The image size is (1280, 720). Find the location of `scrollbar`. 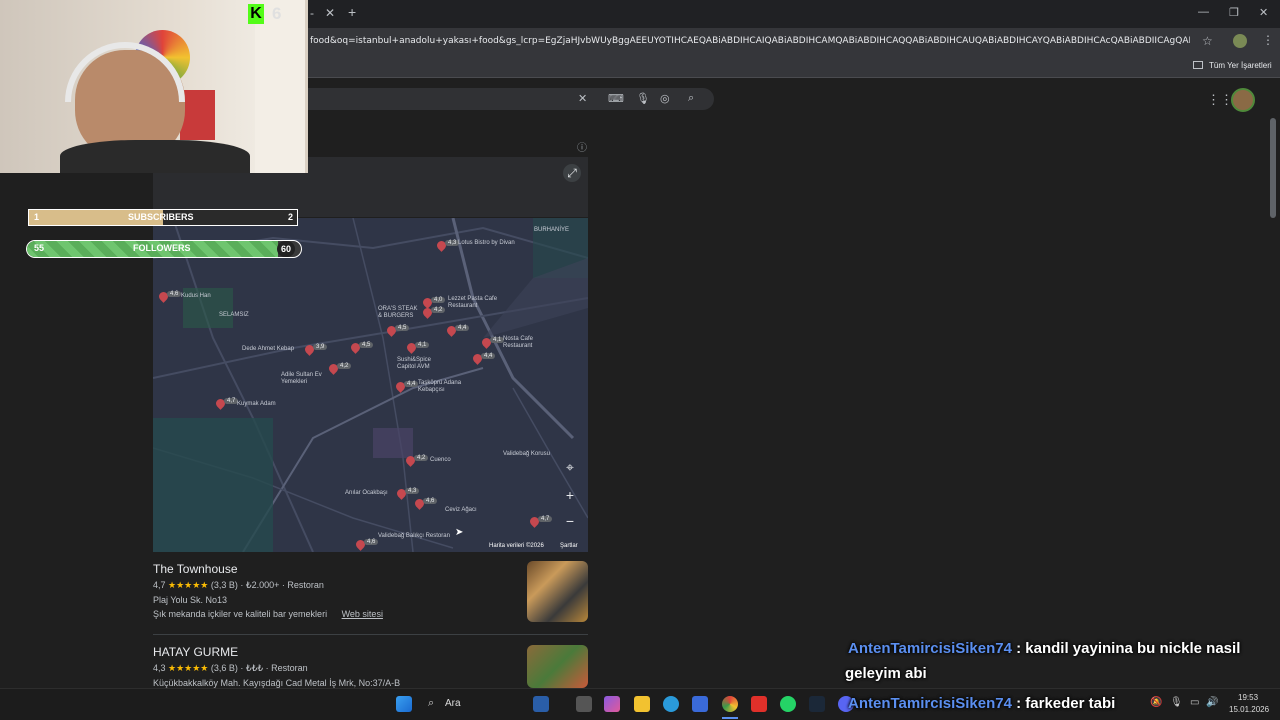

scrollbar is located at coordinates (1273, 168).